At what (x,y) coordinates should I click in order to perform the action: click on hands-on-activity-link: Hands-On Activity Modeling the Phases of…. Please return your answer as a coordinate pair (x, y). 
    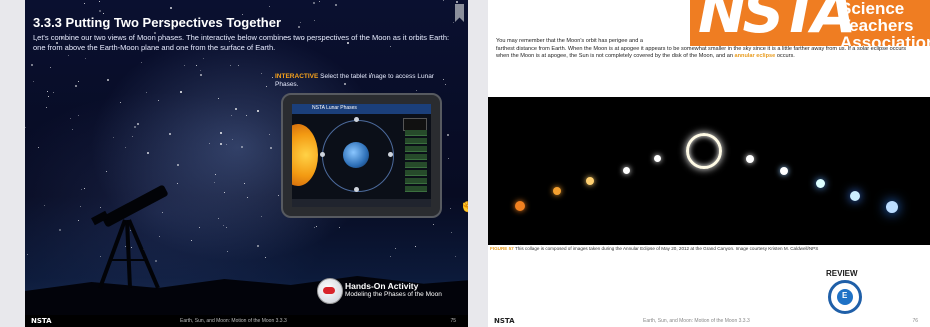
    Looking at the image, I should click on (392, 291).